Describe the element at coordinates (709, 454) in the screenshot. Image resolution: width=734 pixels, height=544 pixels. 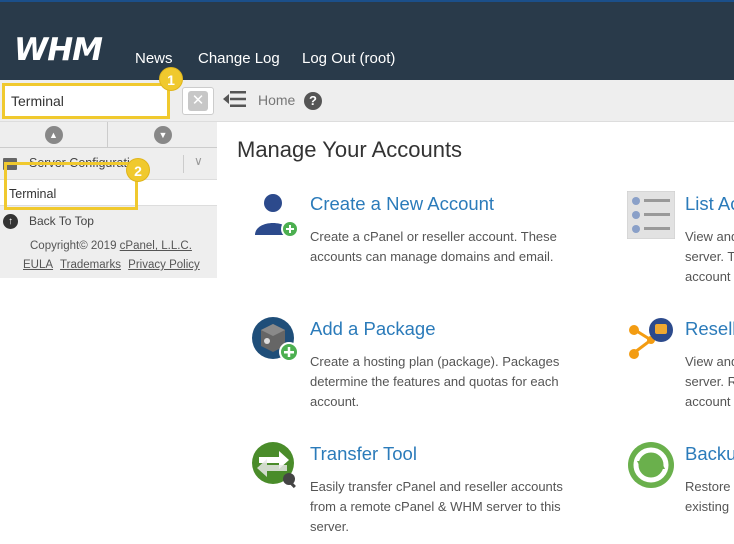
I see `backup-link: Backu` at that location.